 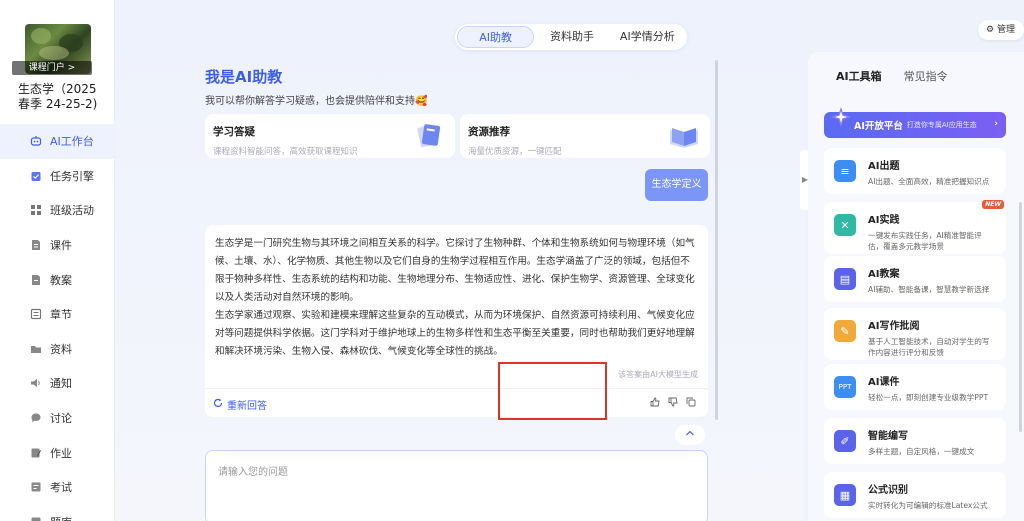 What do you see at coordinates (52, 68) in the screenshot?
I see `course-portal-link: 课程门户 >` at bounding box center [52, 68].